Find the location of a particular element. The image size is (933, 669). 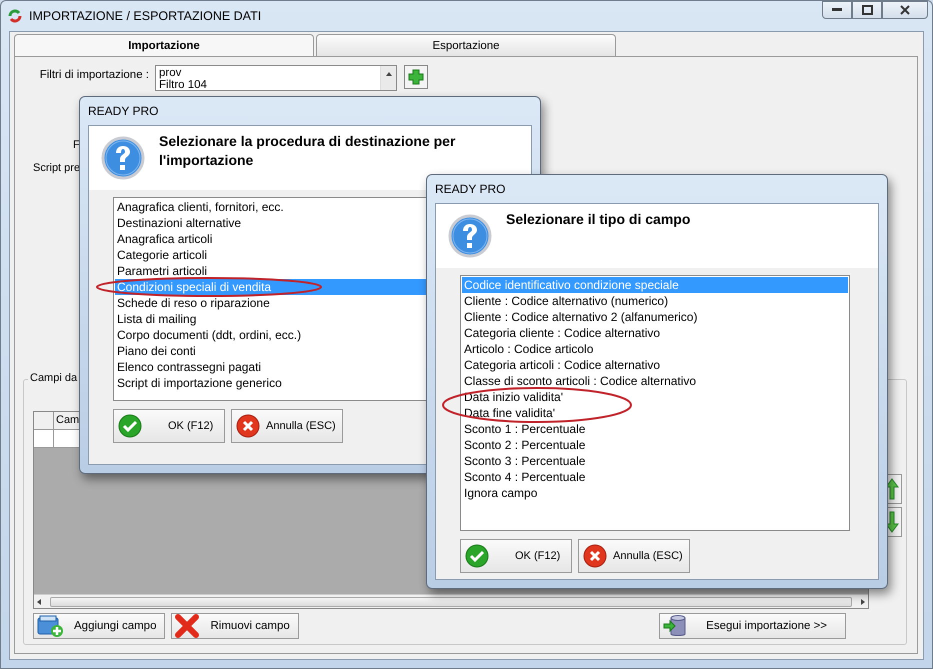

remove-field-button: Rimuovi campo is located at coordinates (235, 626).